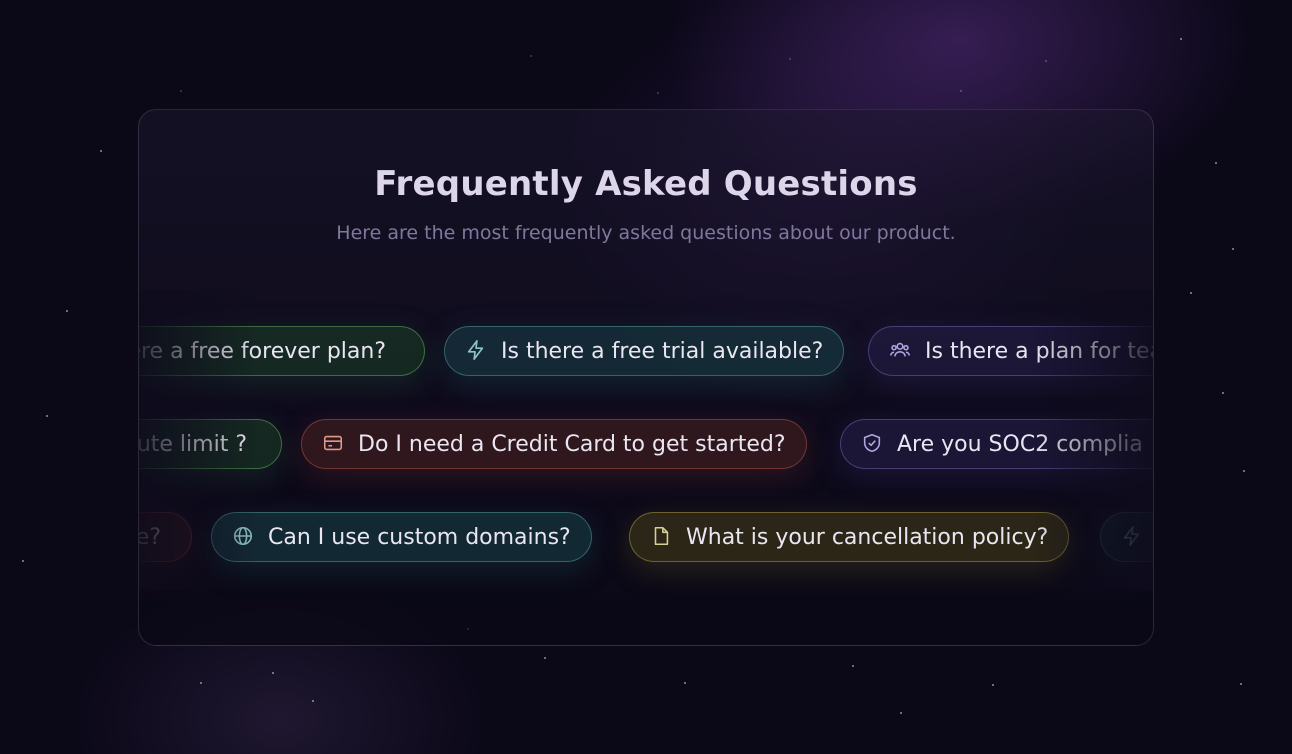 The image size is (1292, 754). I want to click on faq-pill-free-trial: Is there a free trial available?, so click(644, 351).